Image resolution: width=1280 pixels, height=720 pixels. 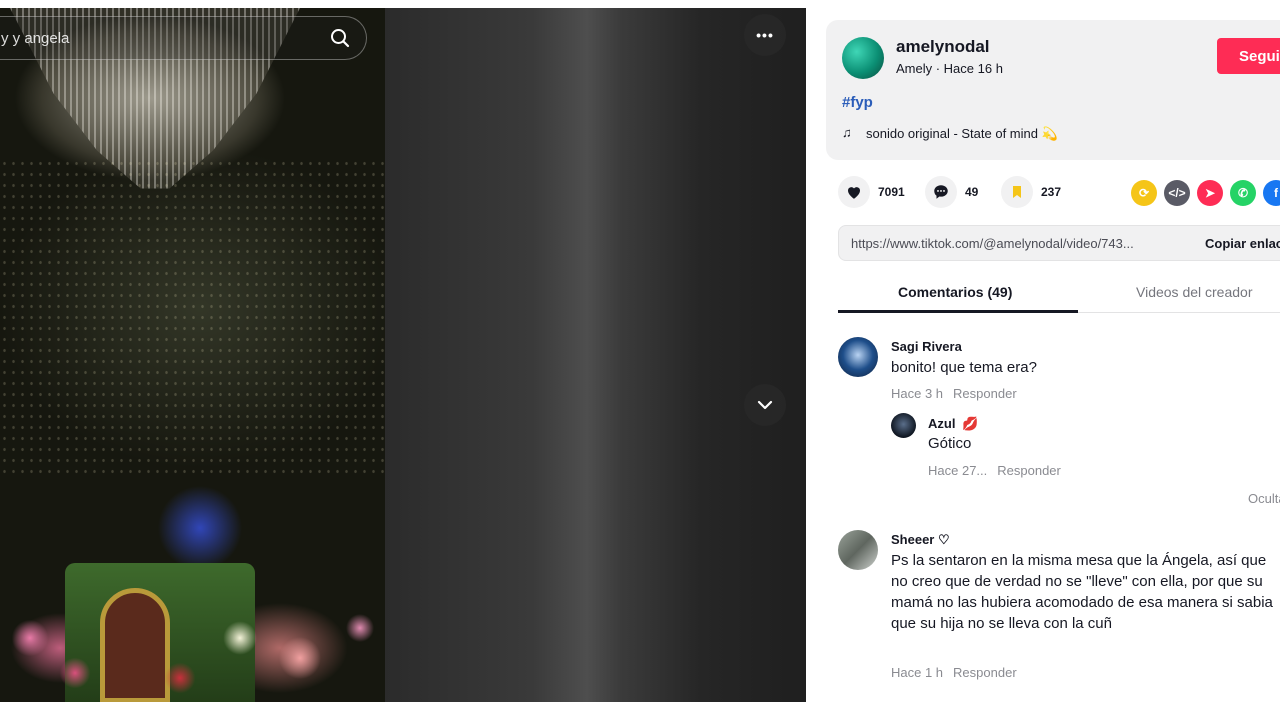 I want to click on comment-time: Hace 1 h, so click(x=917, y=672).